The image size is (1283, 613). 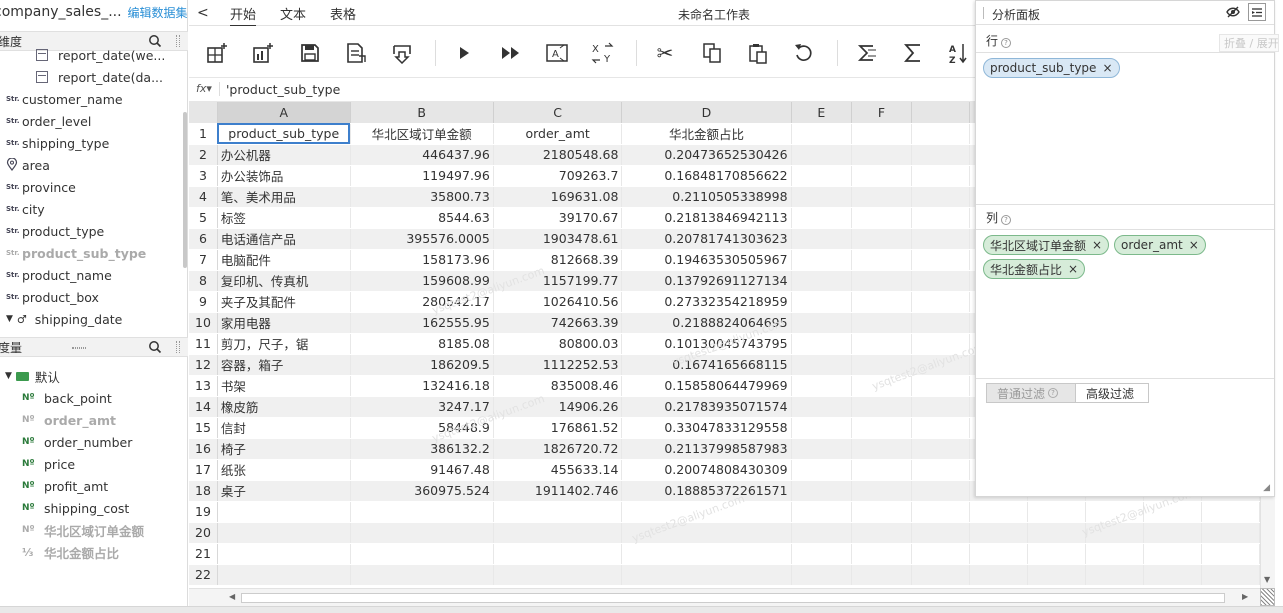 I want to click on column-header: A, so click(x=284, y=113).